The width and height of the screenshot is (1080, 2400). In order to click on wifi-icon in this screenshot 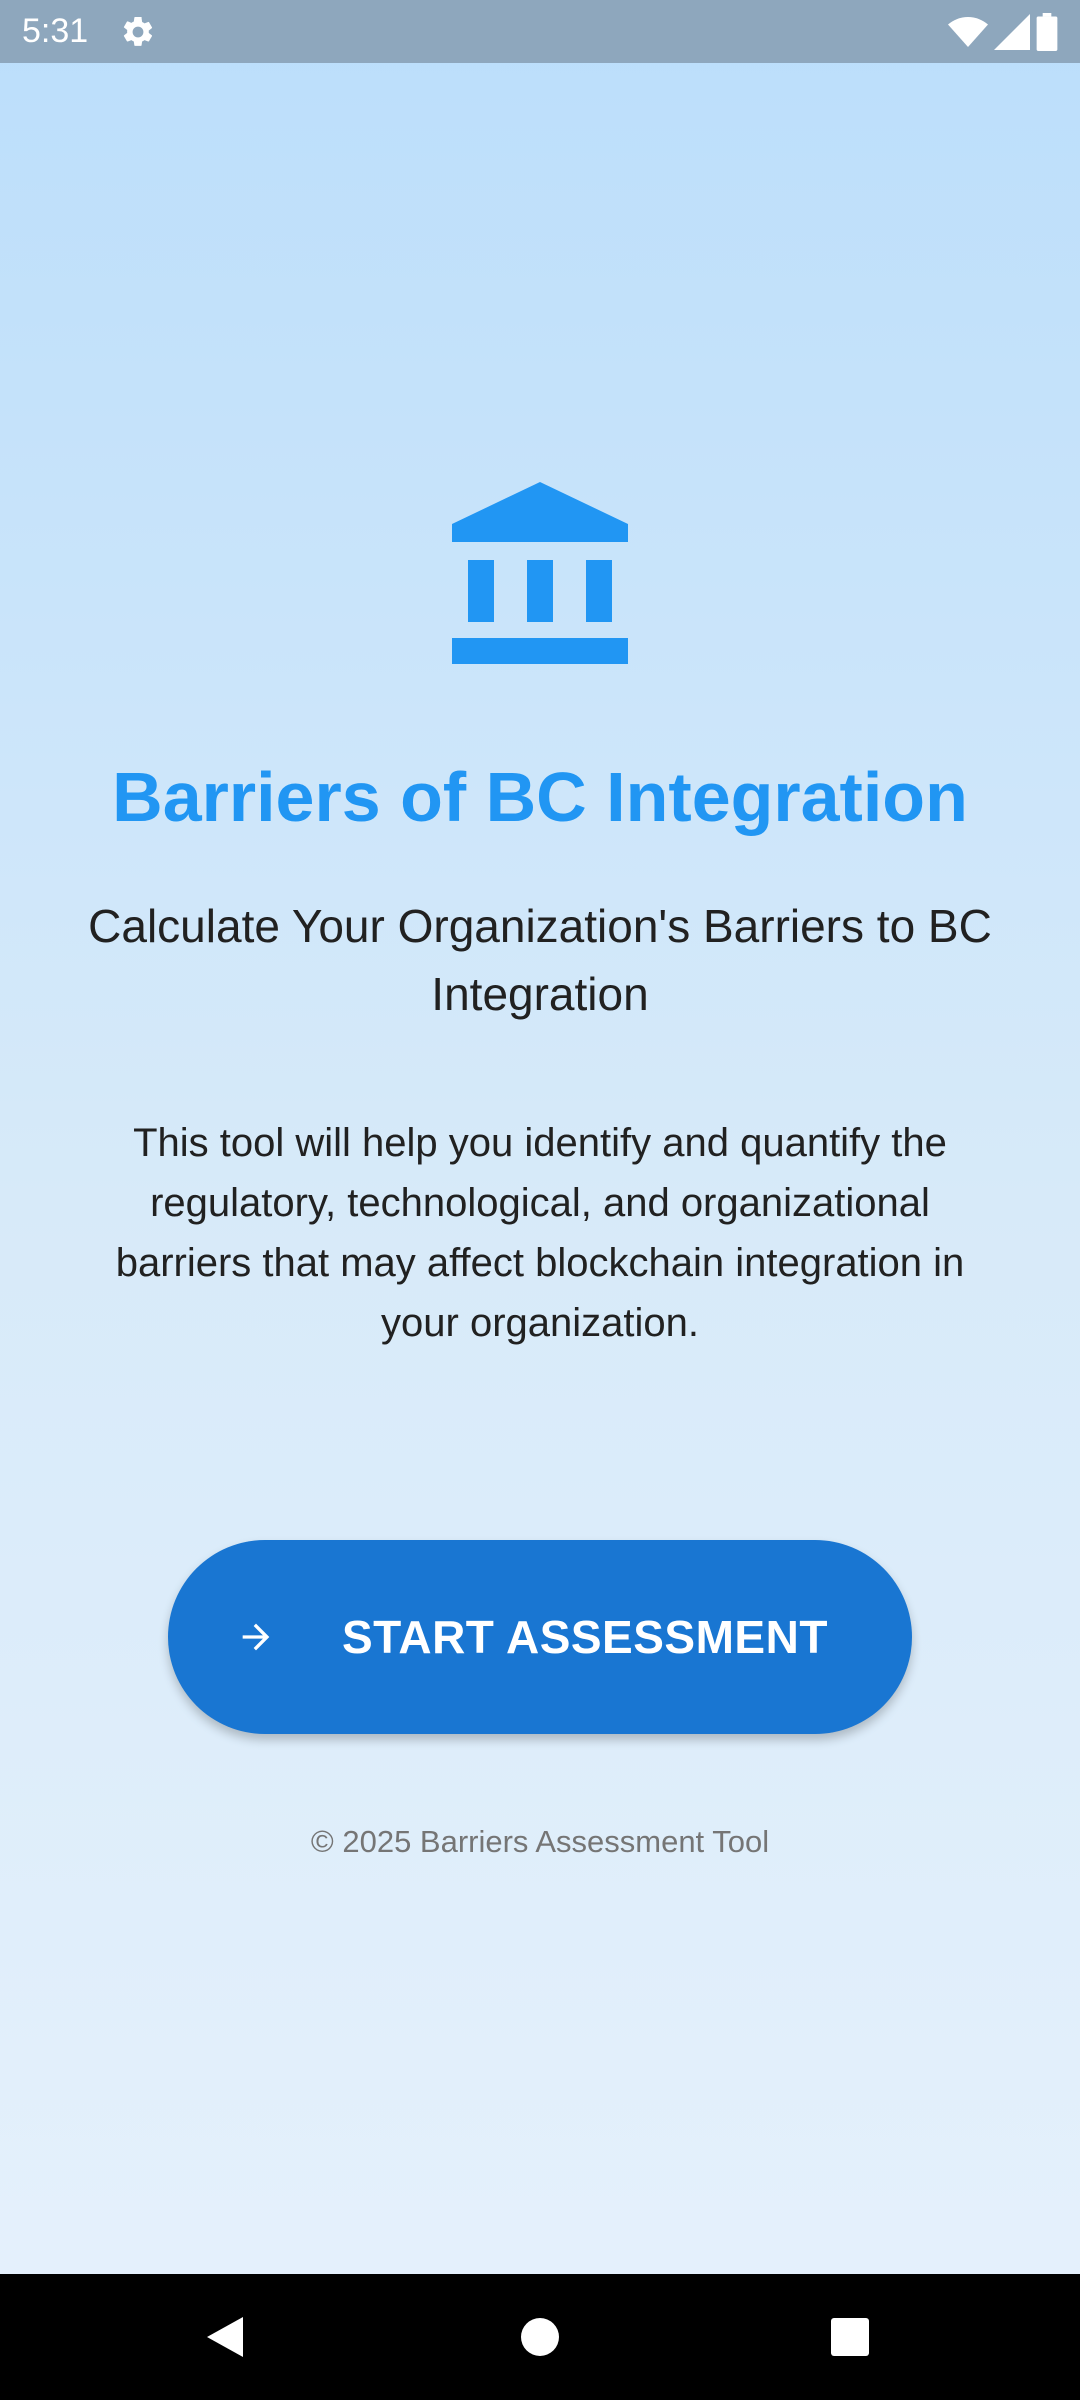, I will do `click(968, 32)`.